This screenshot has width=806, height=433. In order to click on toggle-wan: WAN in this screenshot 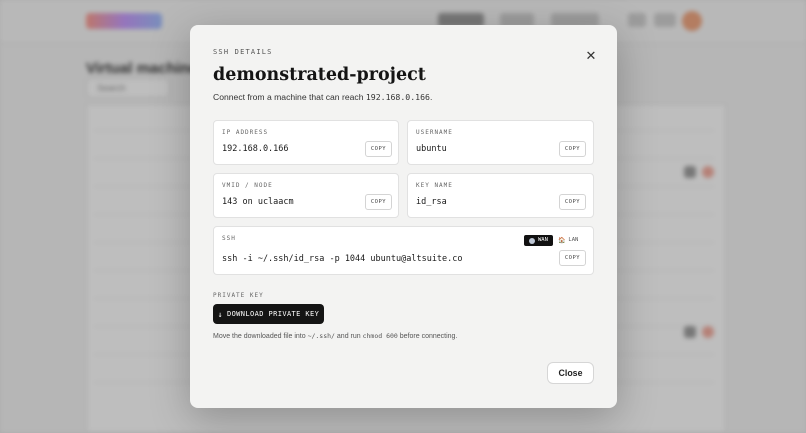, I will do `click(538, 240)`.